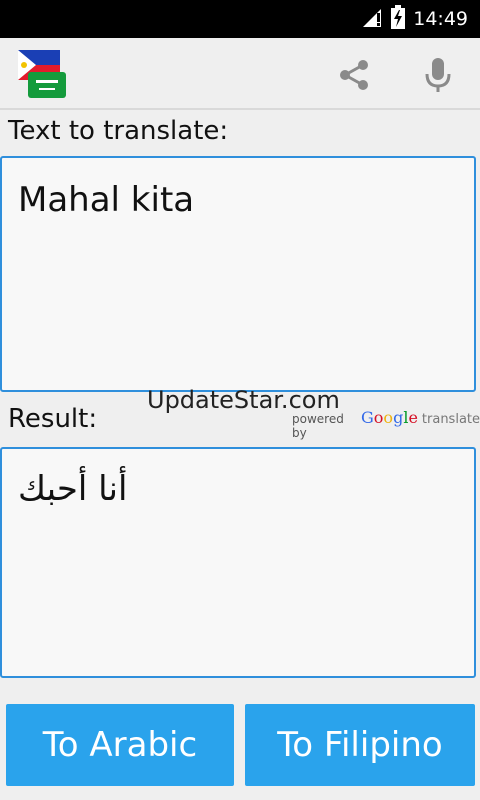 This screenshot has height=800, width=480. I want to click on result-text-value: أنا أحبك, so click(73, 489).